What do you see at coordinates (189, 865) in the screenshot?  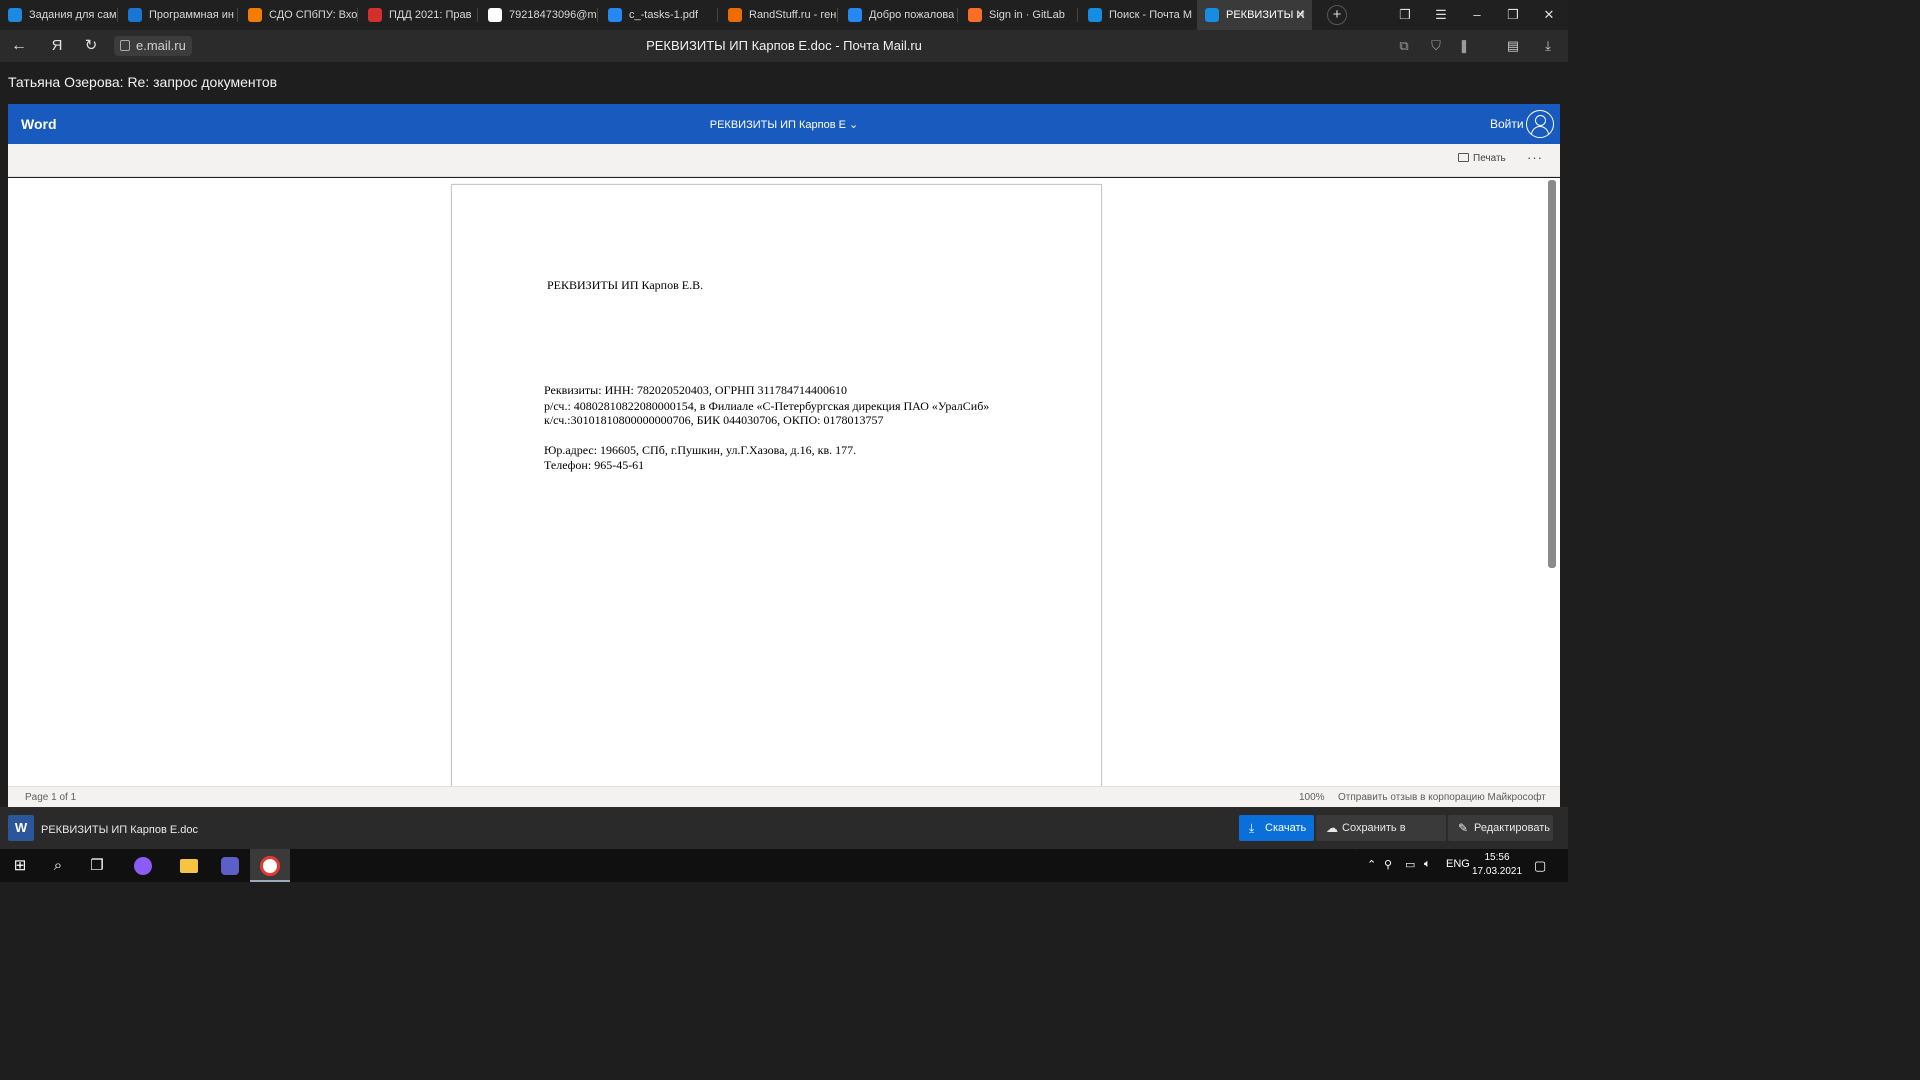 I see `file-explorer-icon` at bounding box center [189, 865].